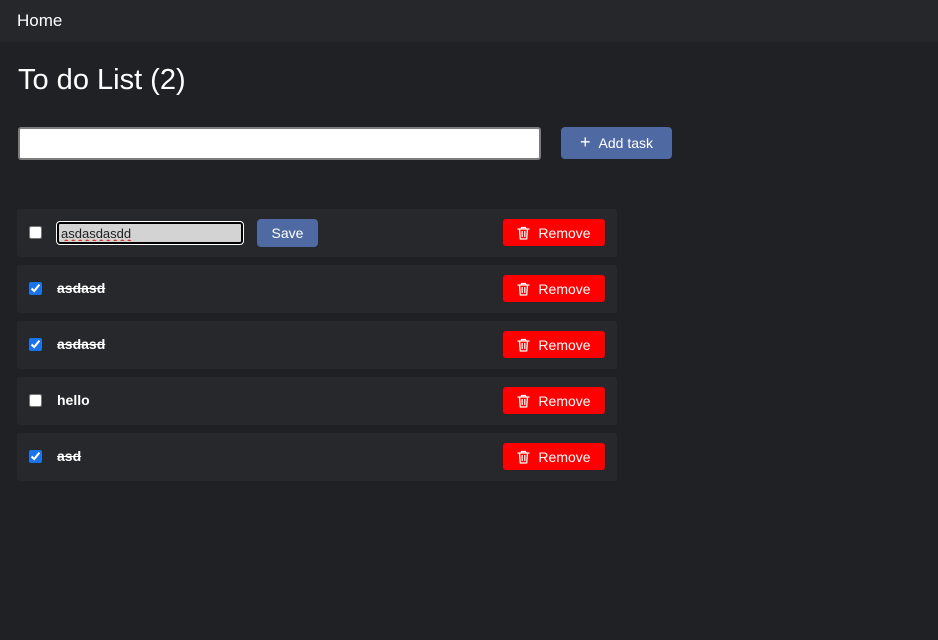 This screenshot has width=938, height=640. I want to click on task-label: hello, so click(73, 400).